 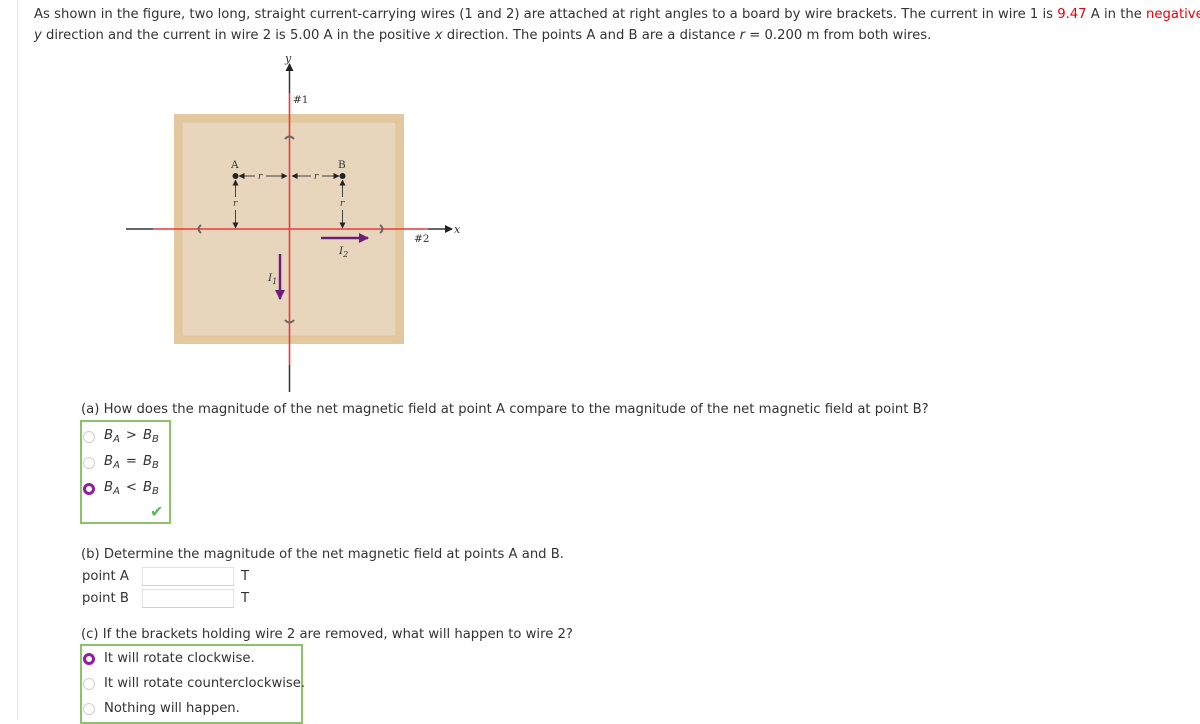 I want to click on point-b-label: point B, so click(x=105, y=598).